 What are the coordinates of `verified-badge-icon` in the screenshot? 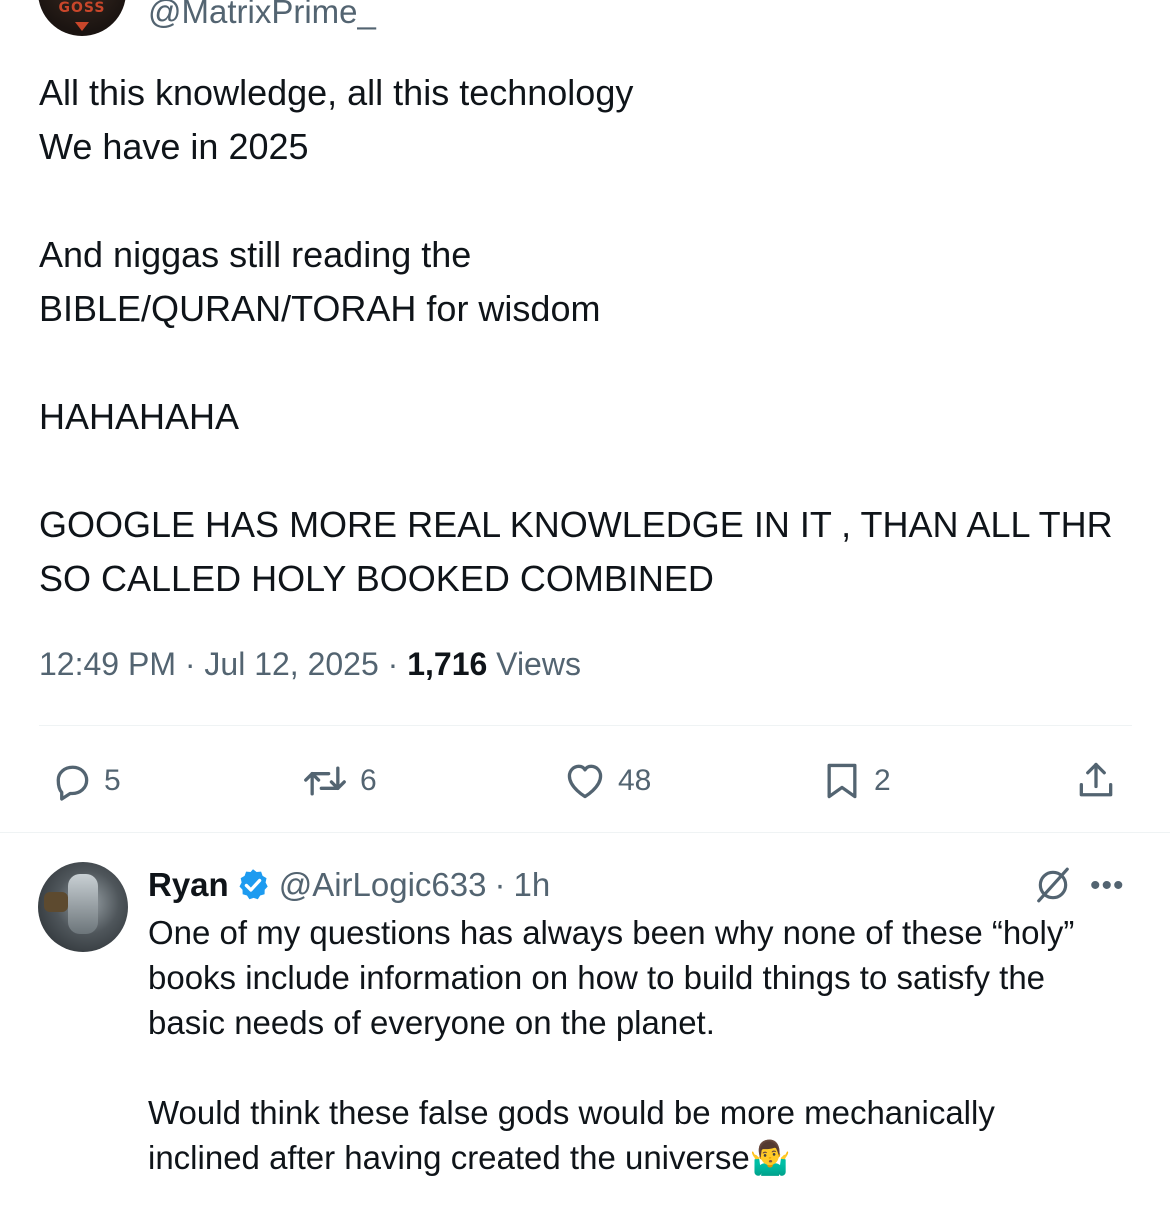 It's located at (253, 885).